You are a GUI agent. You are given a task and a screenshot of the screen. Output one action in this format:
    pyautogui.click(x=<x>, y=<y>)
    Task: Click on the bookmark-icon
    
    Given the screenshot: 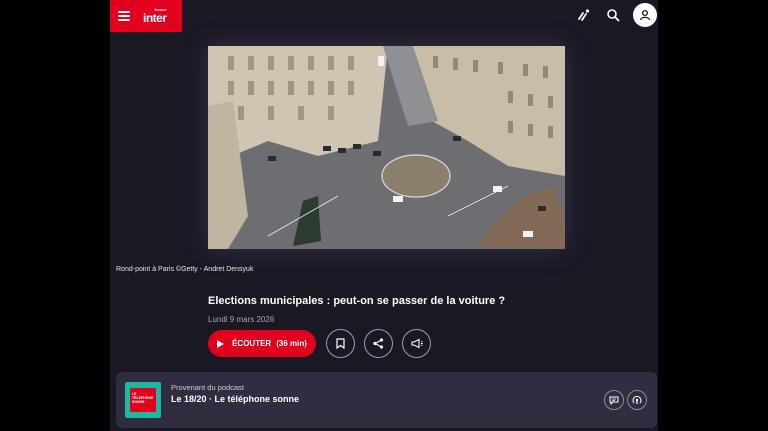 What is the action you would take?
    pyautogui.click(x=340, y=343)
    